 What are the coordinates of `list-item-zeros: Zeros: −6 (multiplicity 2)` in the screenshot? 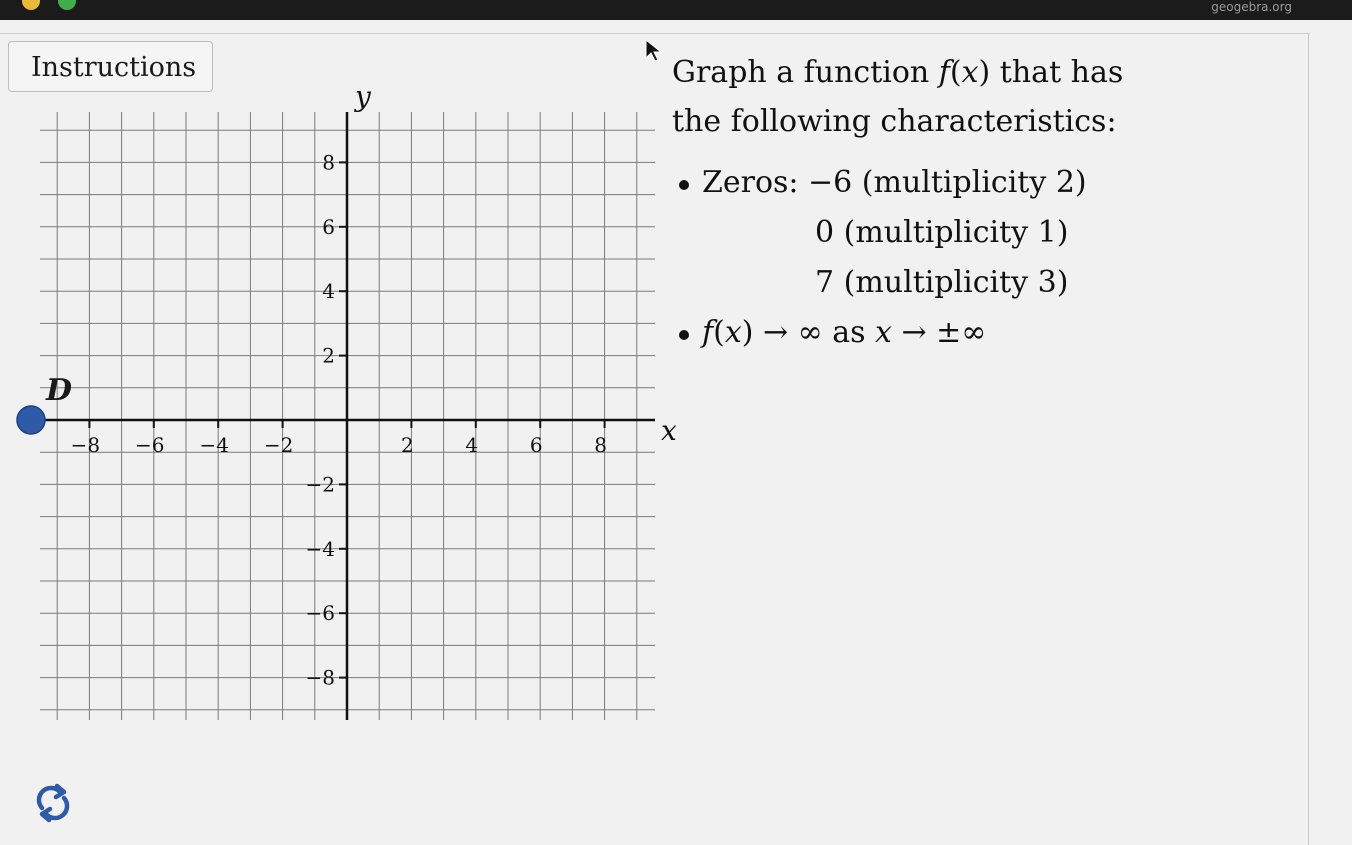 It's located at (952, 183).